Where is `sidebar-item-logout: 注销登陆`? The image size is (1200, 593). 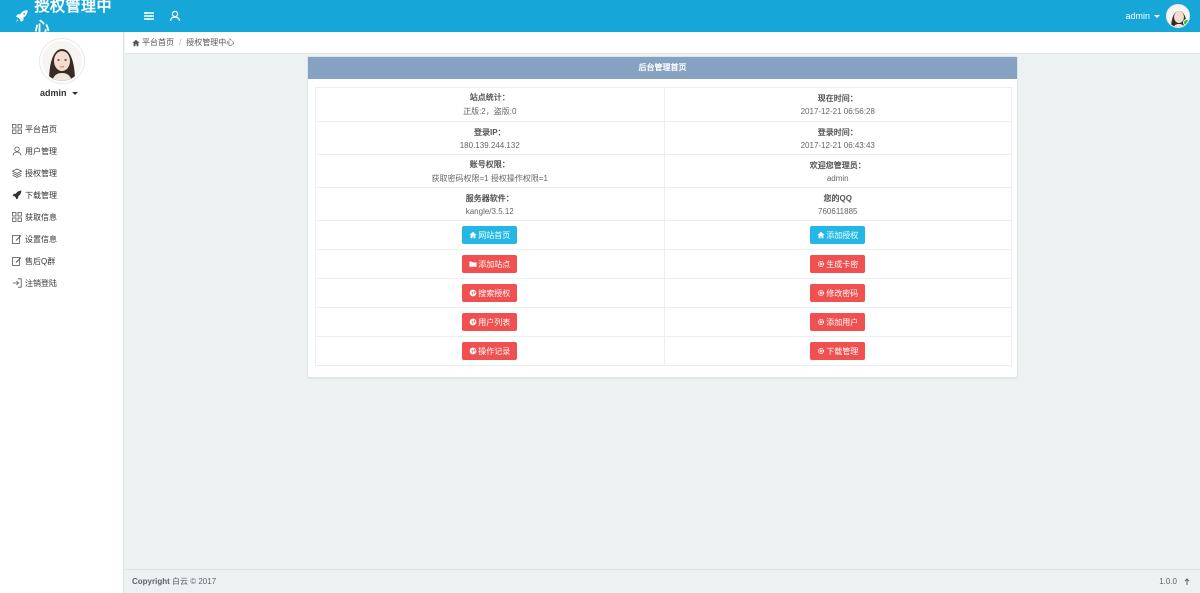 sidebar-item-logout: 注销登陆 is located at coordinates (62, 283).